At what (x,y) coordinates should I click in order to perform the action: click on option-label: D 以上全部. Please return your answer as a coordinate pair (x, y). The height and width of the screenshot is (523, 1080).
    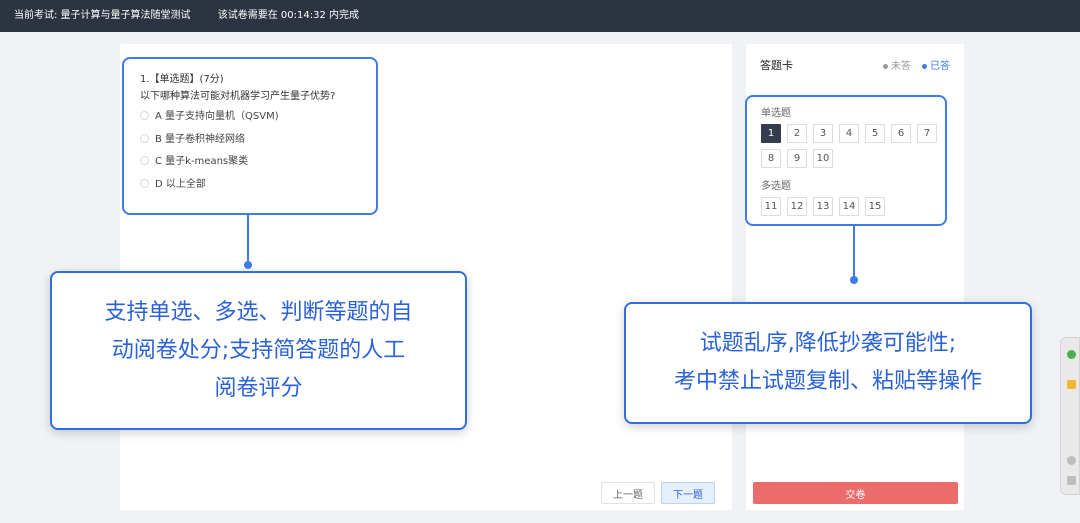
    Looking at the image, I should click on (180, 184).